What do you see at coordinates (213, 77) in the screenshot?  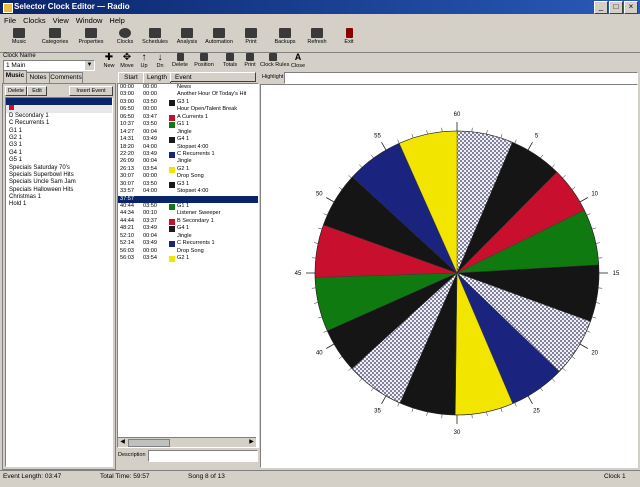 I see `column-event: Event` at bounding box center [213, 77].